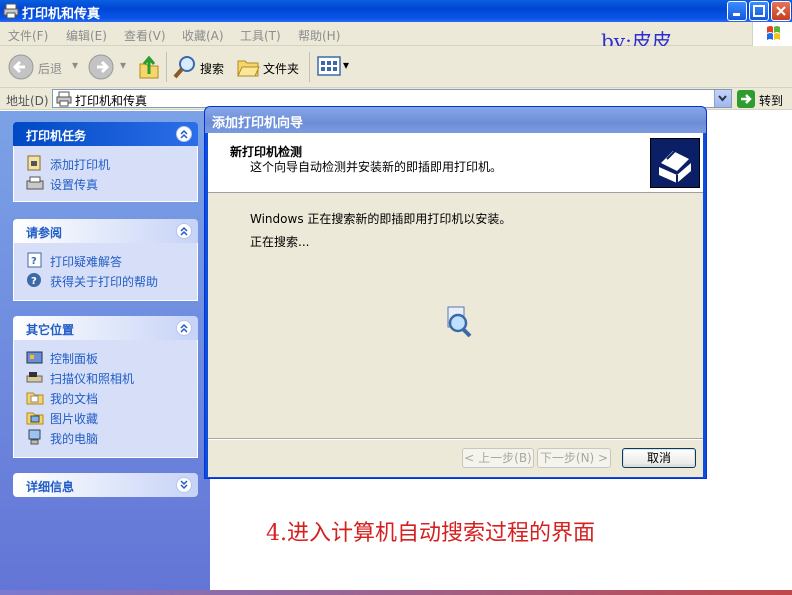  I want to click on my-computer-label: 我的电脑, so click(74, 438).